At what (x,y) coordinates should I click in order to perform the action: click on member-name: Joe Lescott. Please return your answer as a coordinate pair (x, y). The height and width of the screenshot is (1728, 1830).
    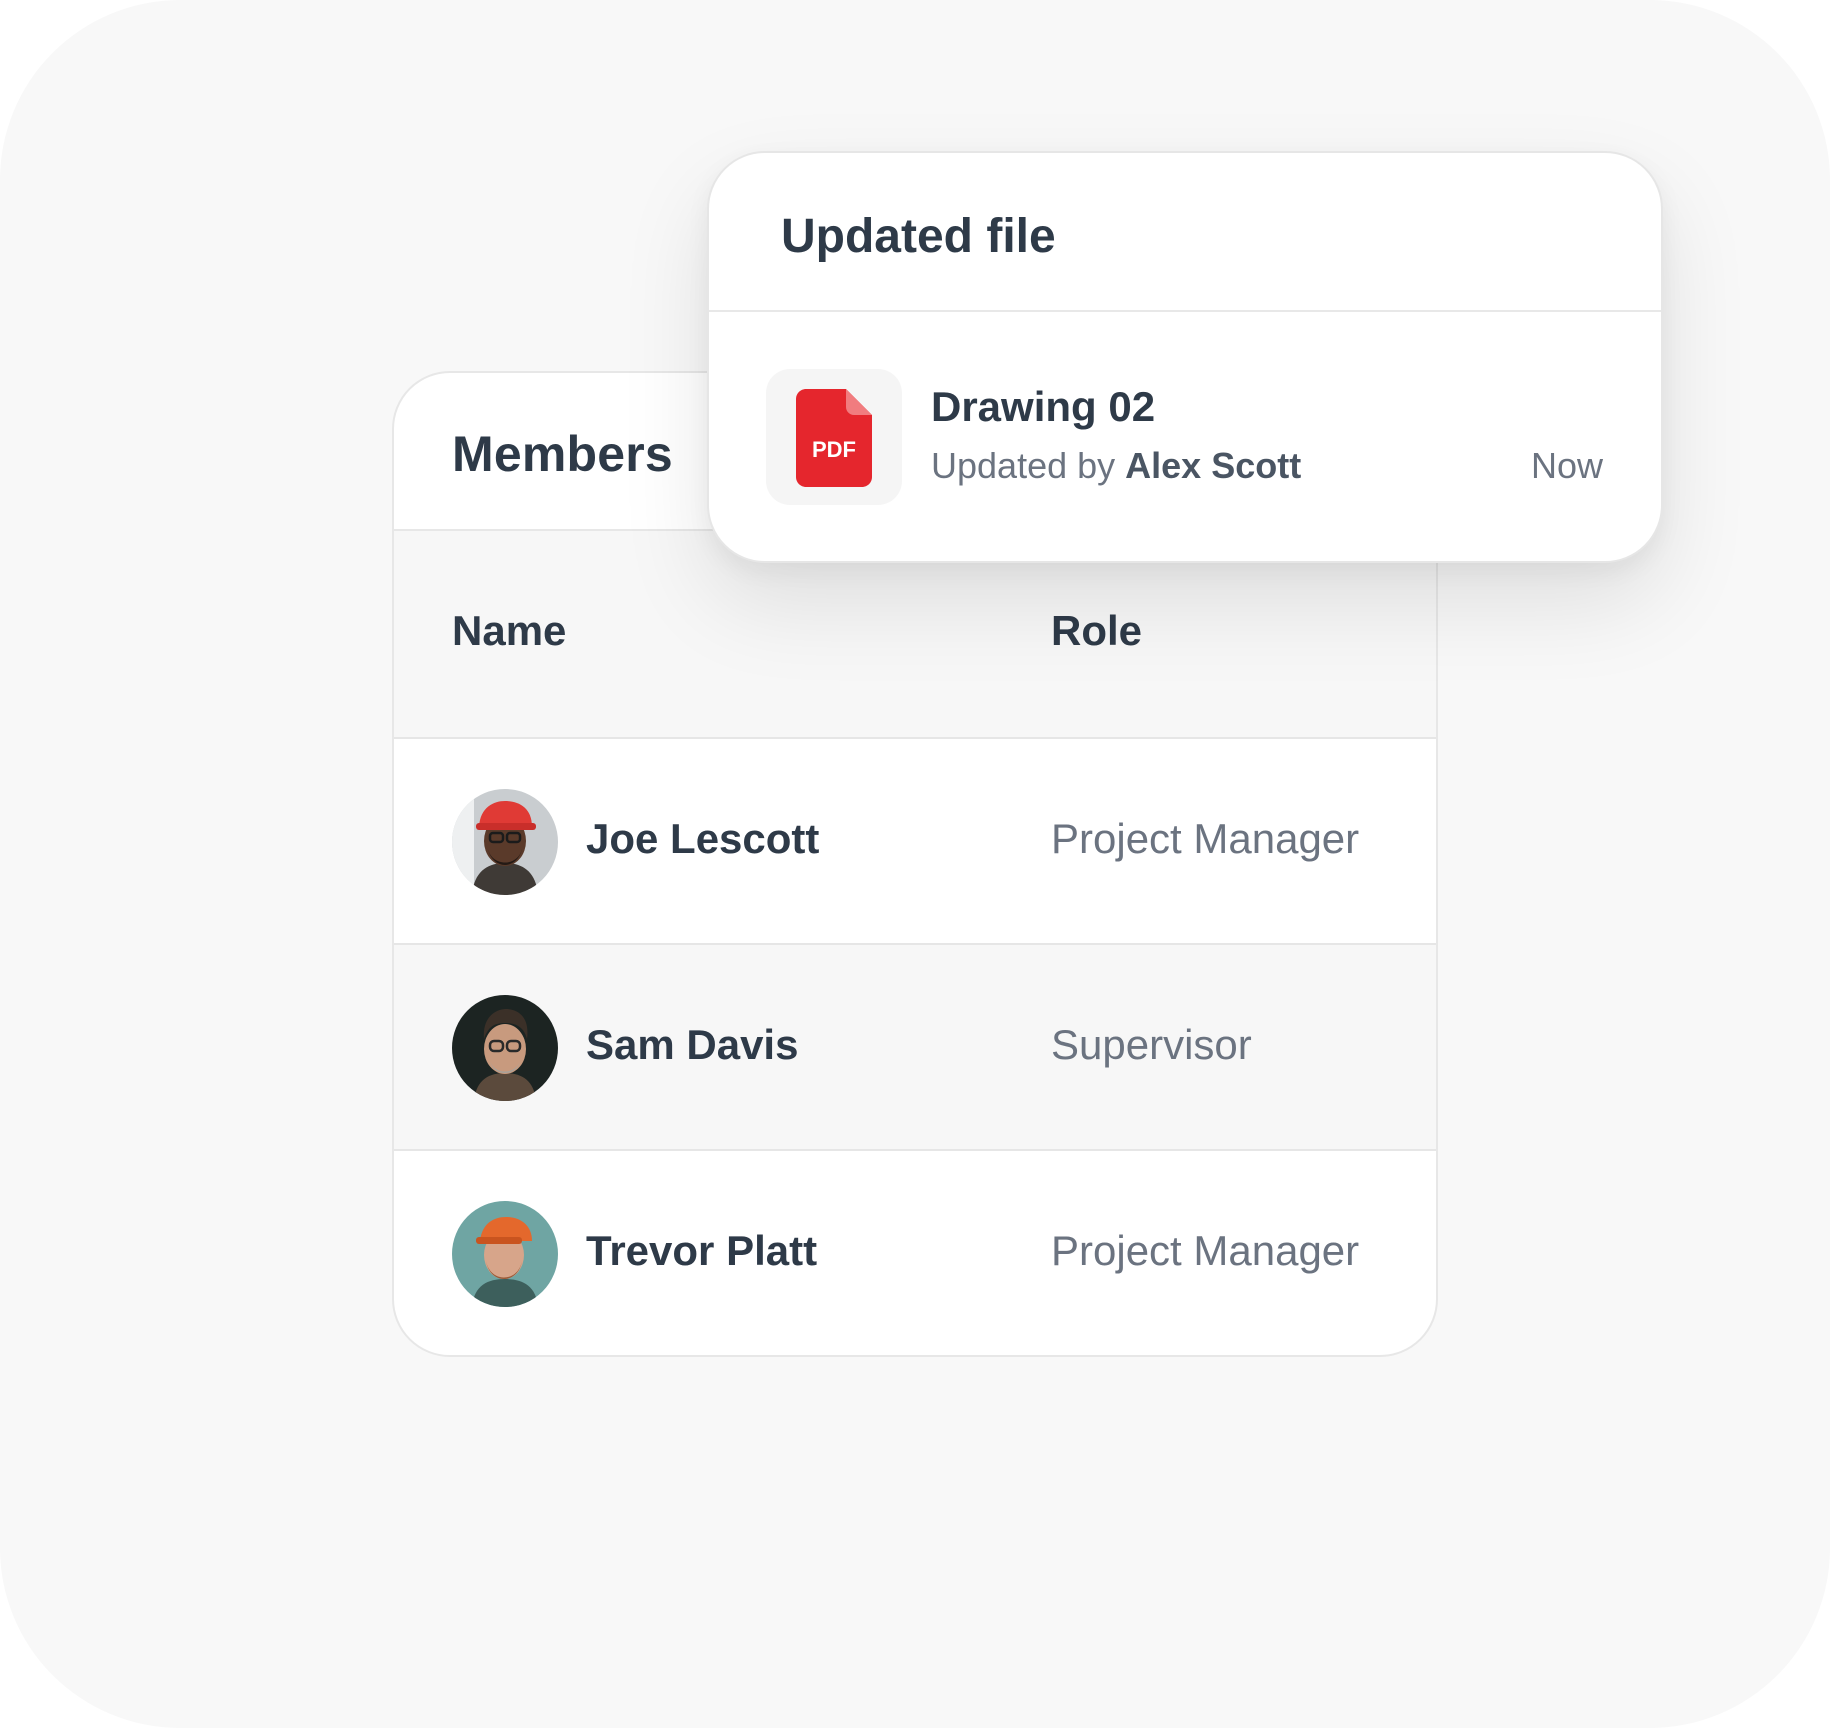
    Looking at the image, I should click on (703, 838).